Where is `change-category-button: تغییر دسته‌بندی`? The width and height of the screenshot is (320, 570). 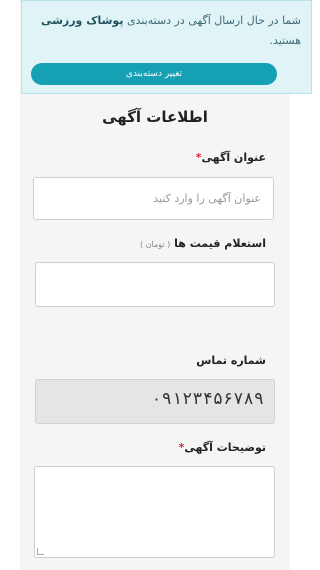
change-category-button: تغییر دسته‌بندی is located at coordinates (154, 74).